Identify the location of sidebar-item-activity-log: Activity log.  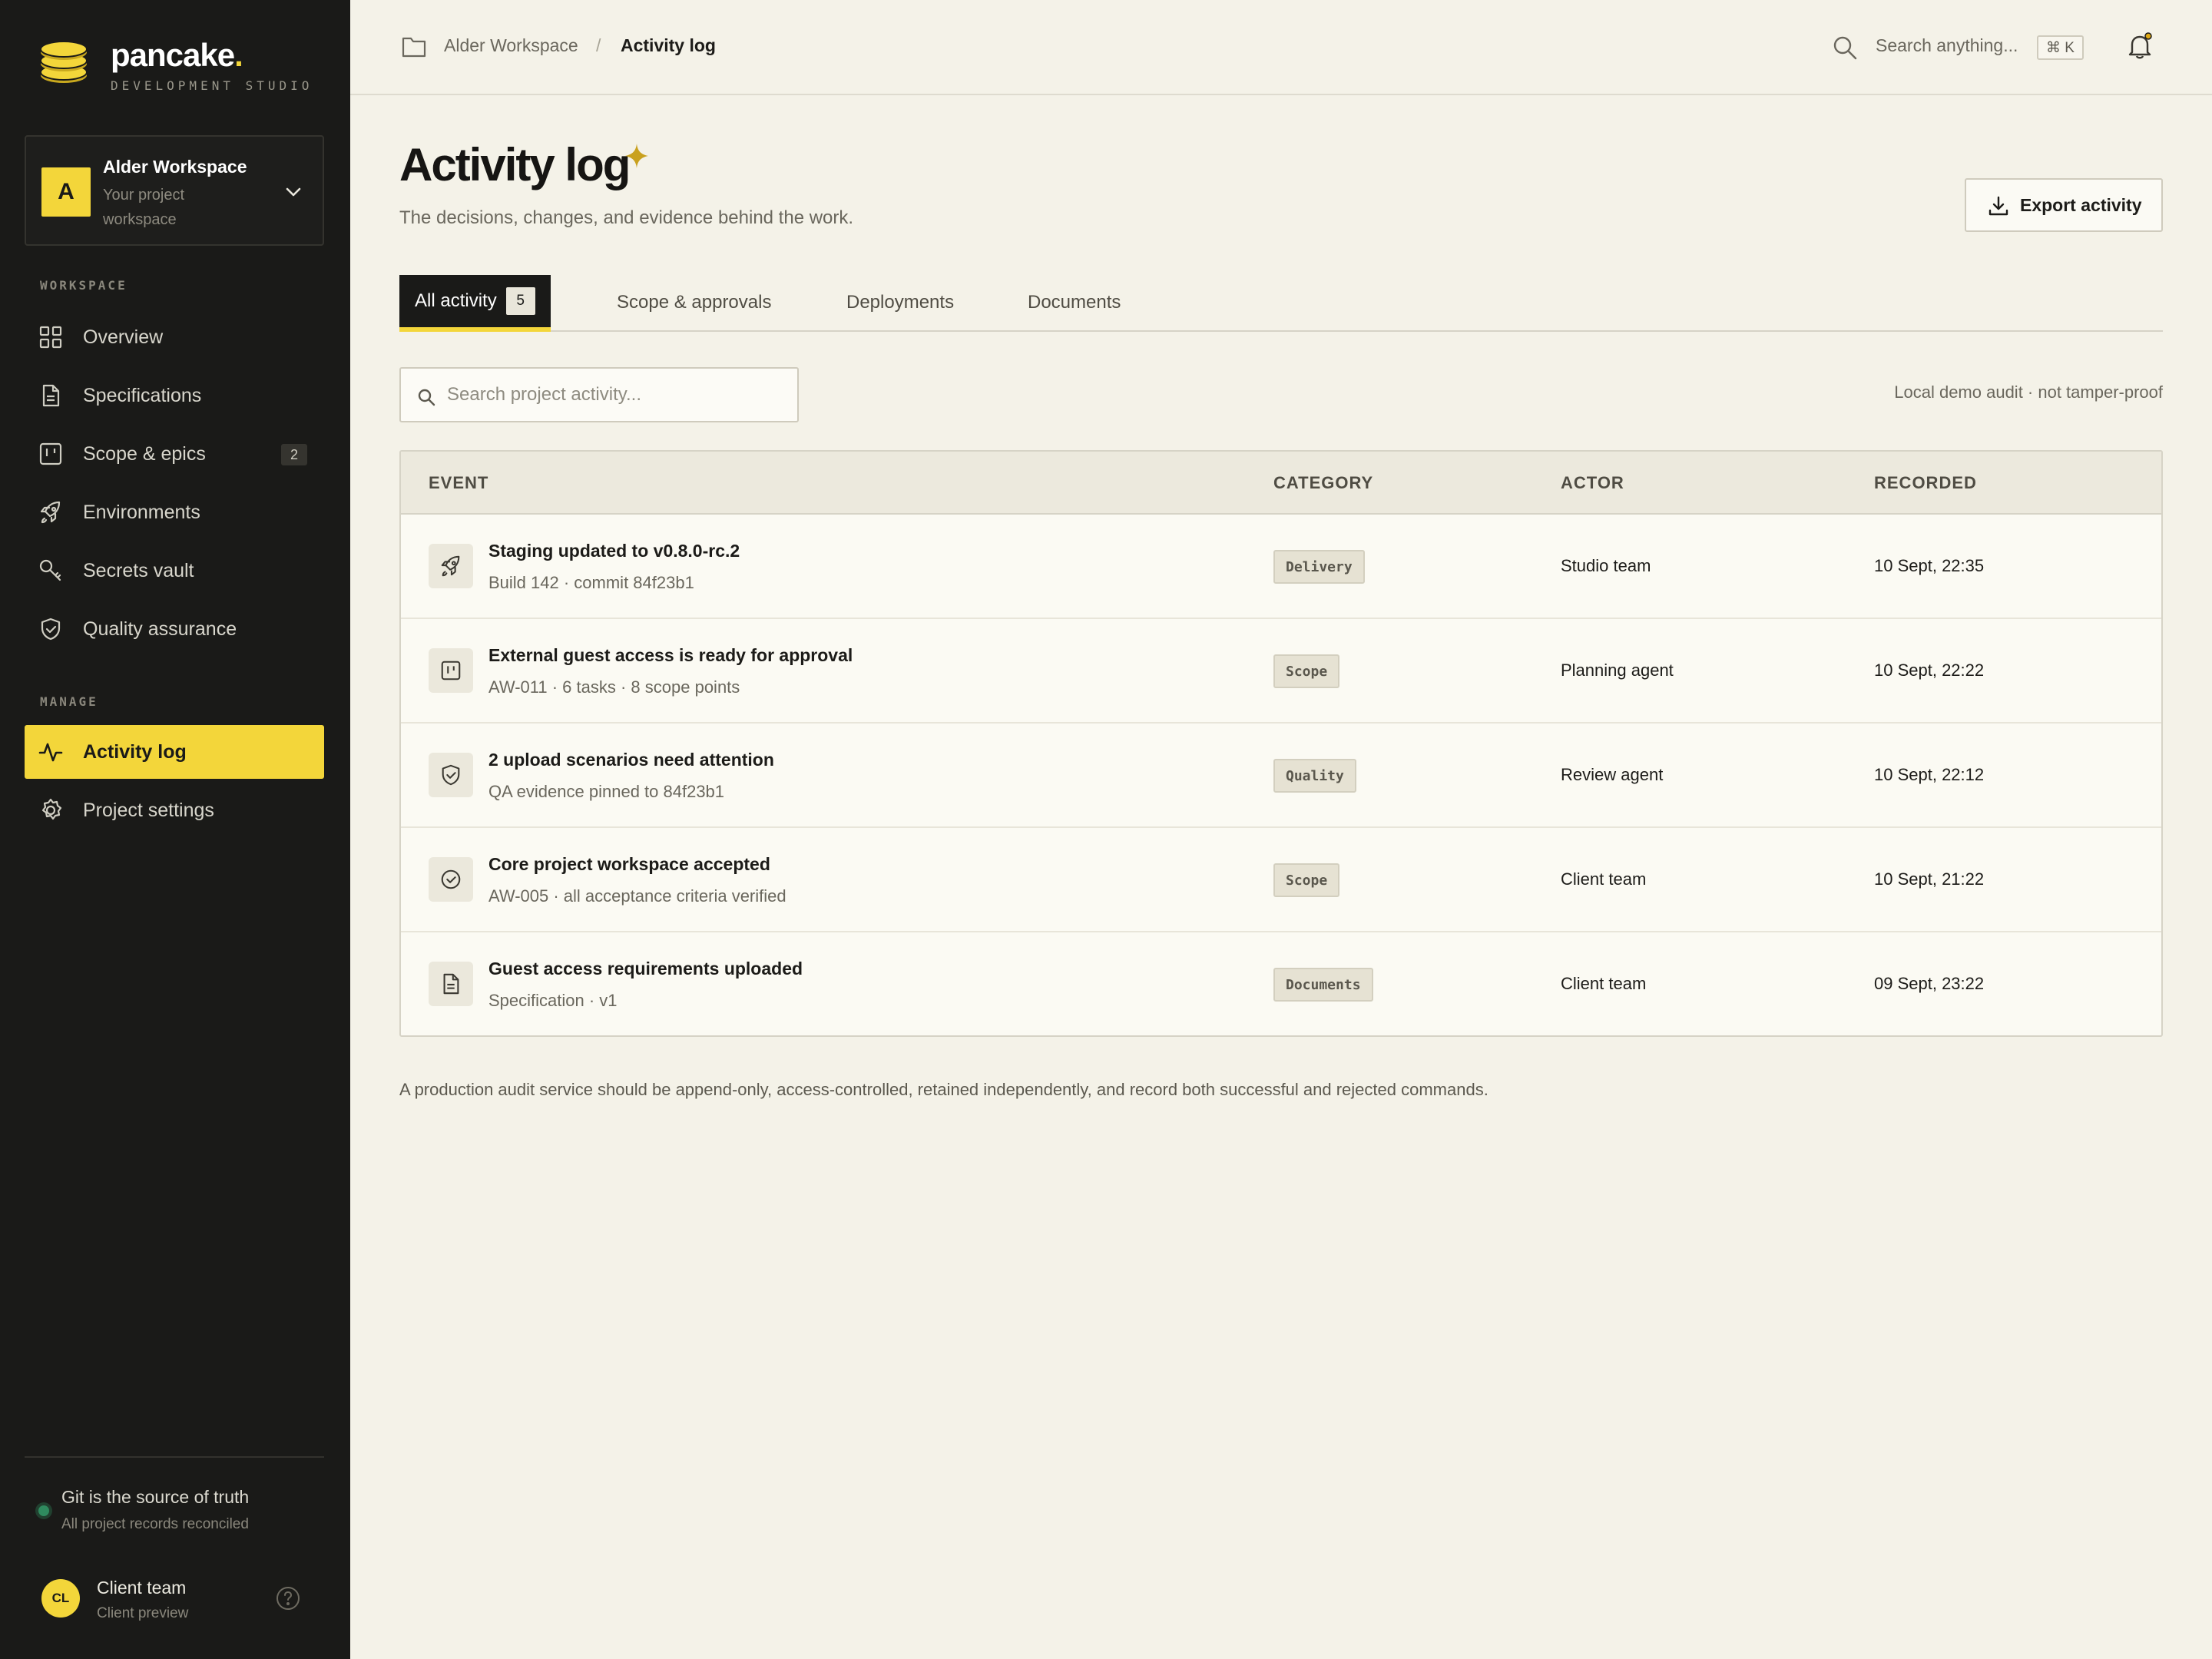
(175, 752).